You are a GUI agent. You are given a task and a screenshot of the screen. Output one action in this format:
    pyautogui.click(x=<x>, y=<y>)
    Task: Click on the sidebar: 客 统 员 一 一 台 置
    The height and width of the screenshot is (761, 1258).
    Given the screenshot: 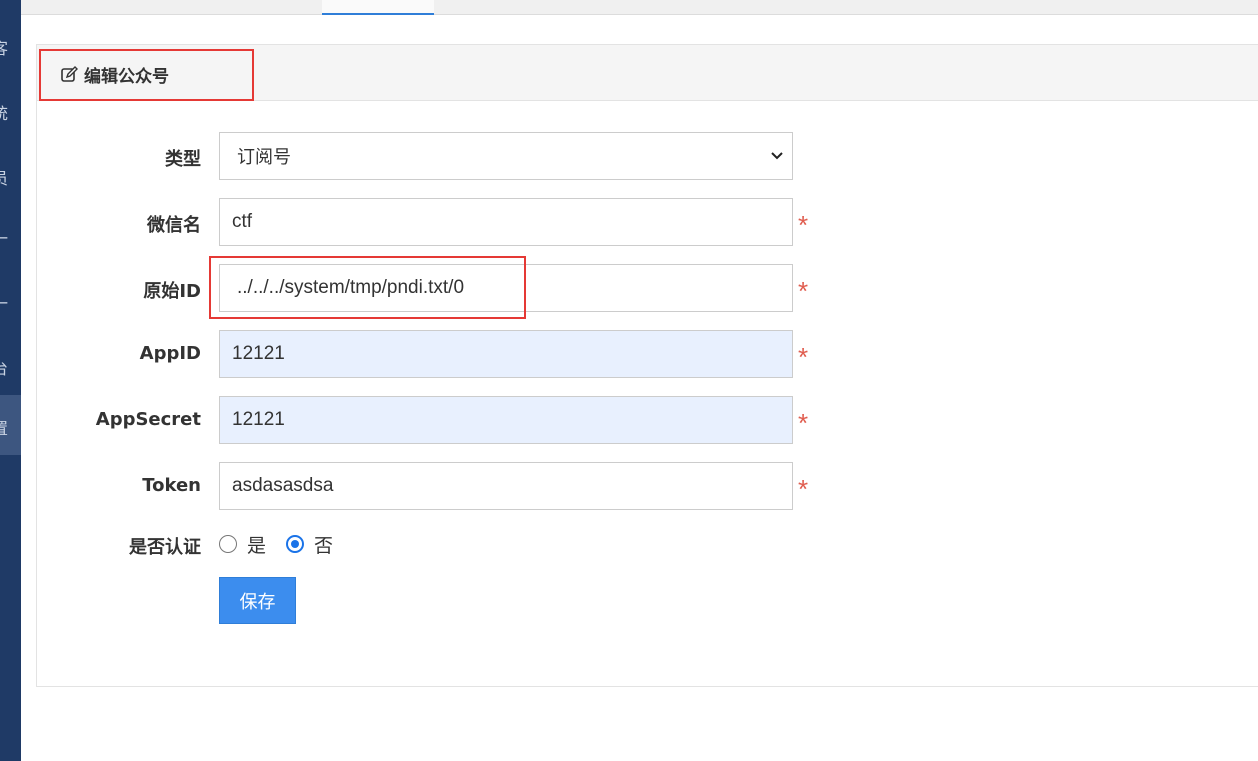 What is the action you would take?
    pyautogui.click(x=10, y=380)
    